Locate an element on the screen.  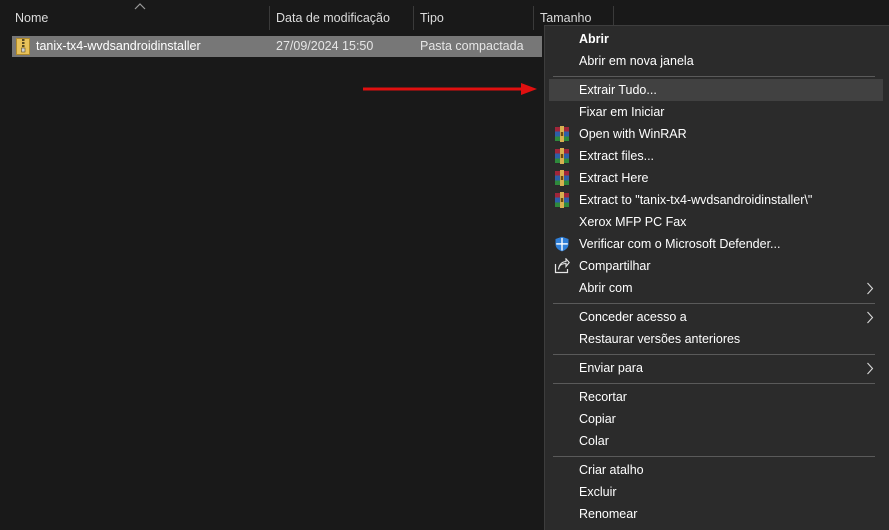
menu-item-open-new-window: Abrir em nova janela is located at coordinates (717, 61).